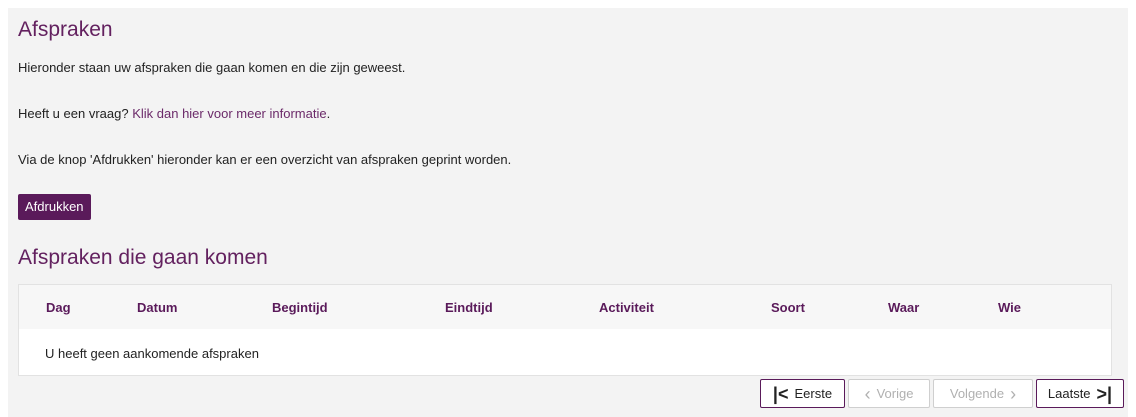 The height and width of the screenshot is (417, 1136). I want to click on page-title: Afspraken, so click(65, 29).